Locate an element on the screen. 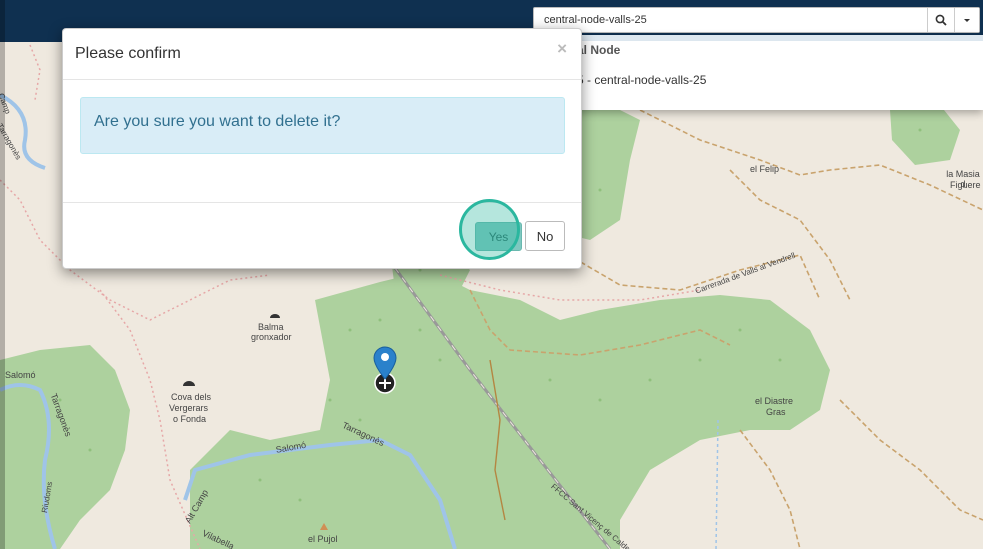  results-group-heading: al Node is located at coordinates (599, 50).